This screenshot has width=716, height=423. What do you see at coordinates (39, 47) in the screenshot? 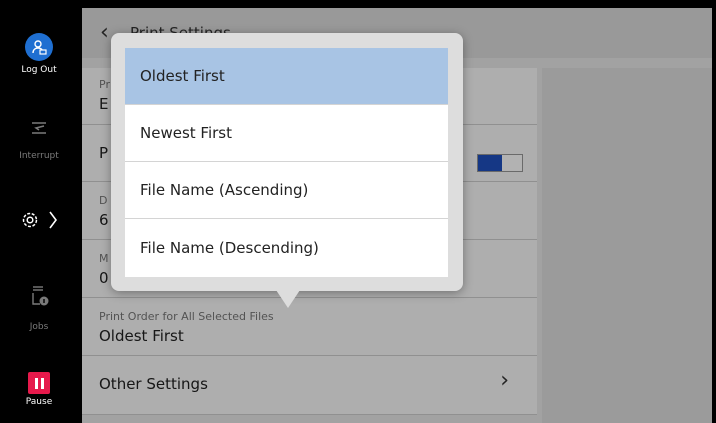
I see `user-icon` at bounding box center [39, 47].